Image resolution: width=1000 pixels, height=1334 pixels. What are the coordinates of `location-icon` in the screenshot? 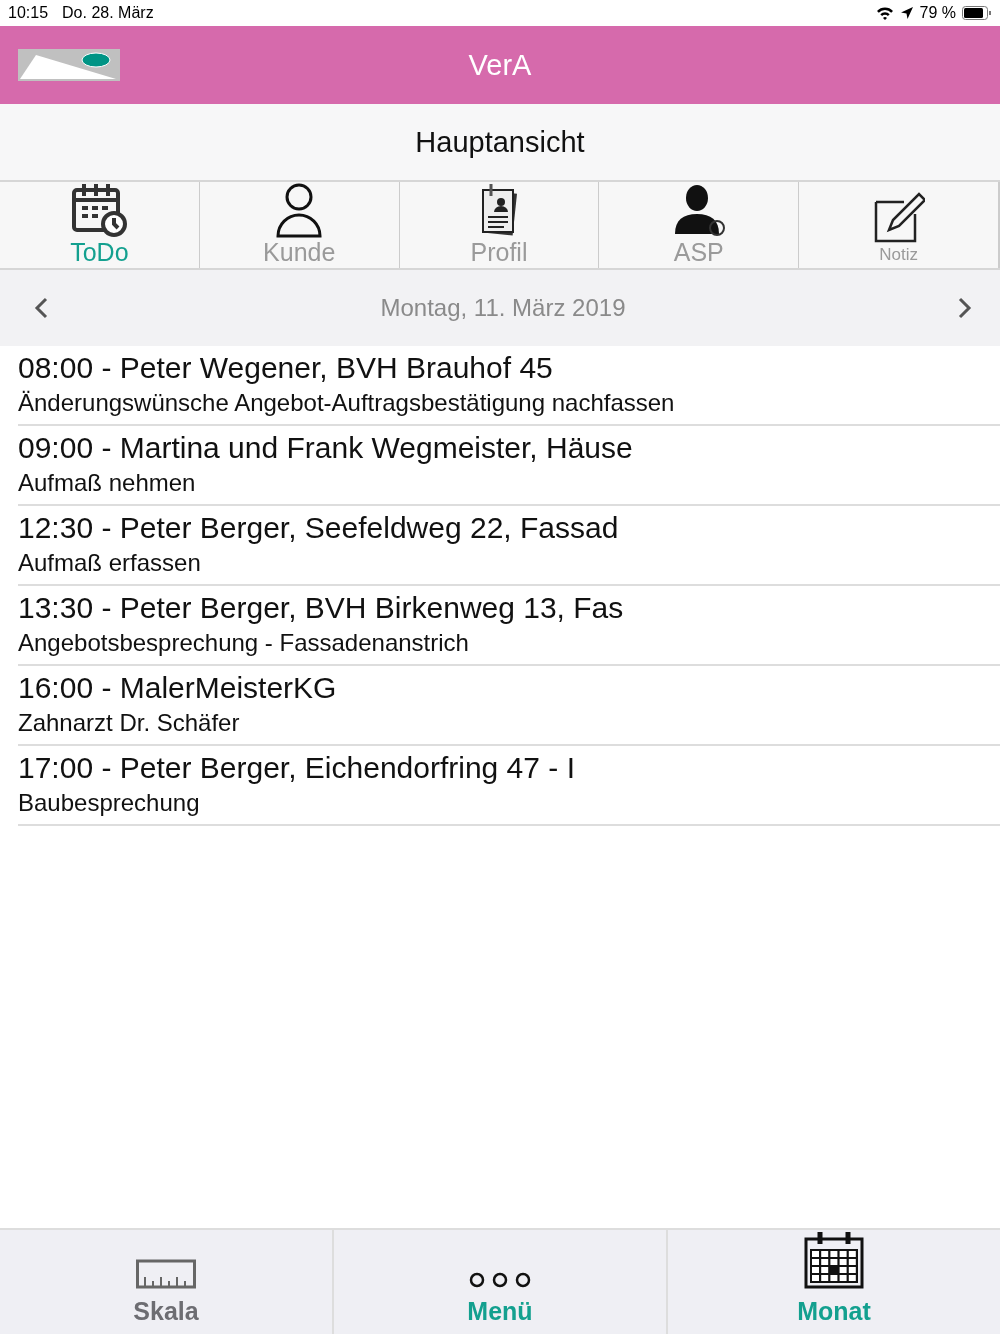 It's located at (906, 13).